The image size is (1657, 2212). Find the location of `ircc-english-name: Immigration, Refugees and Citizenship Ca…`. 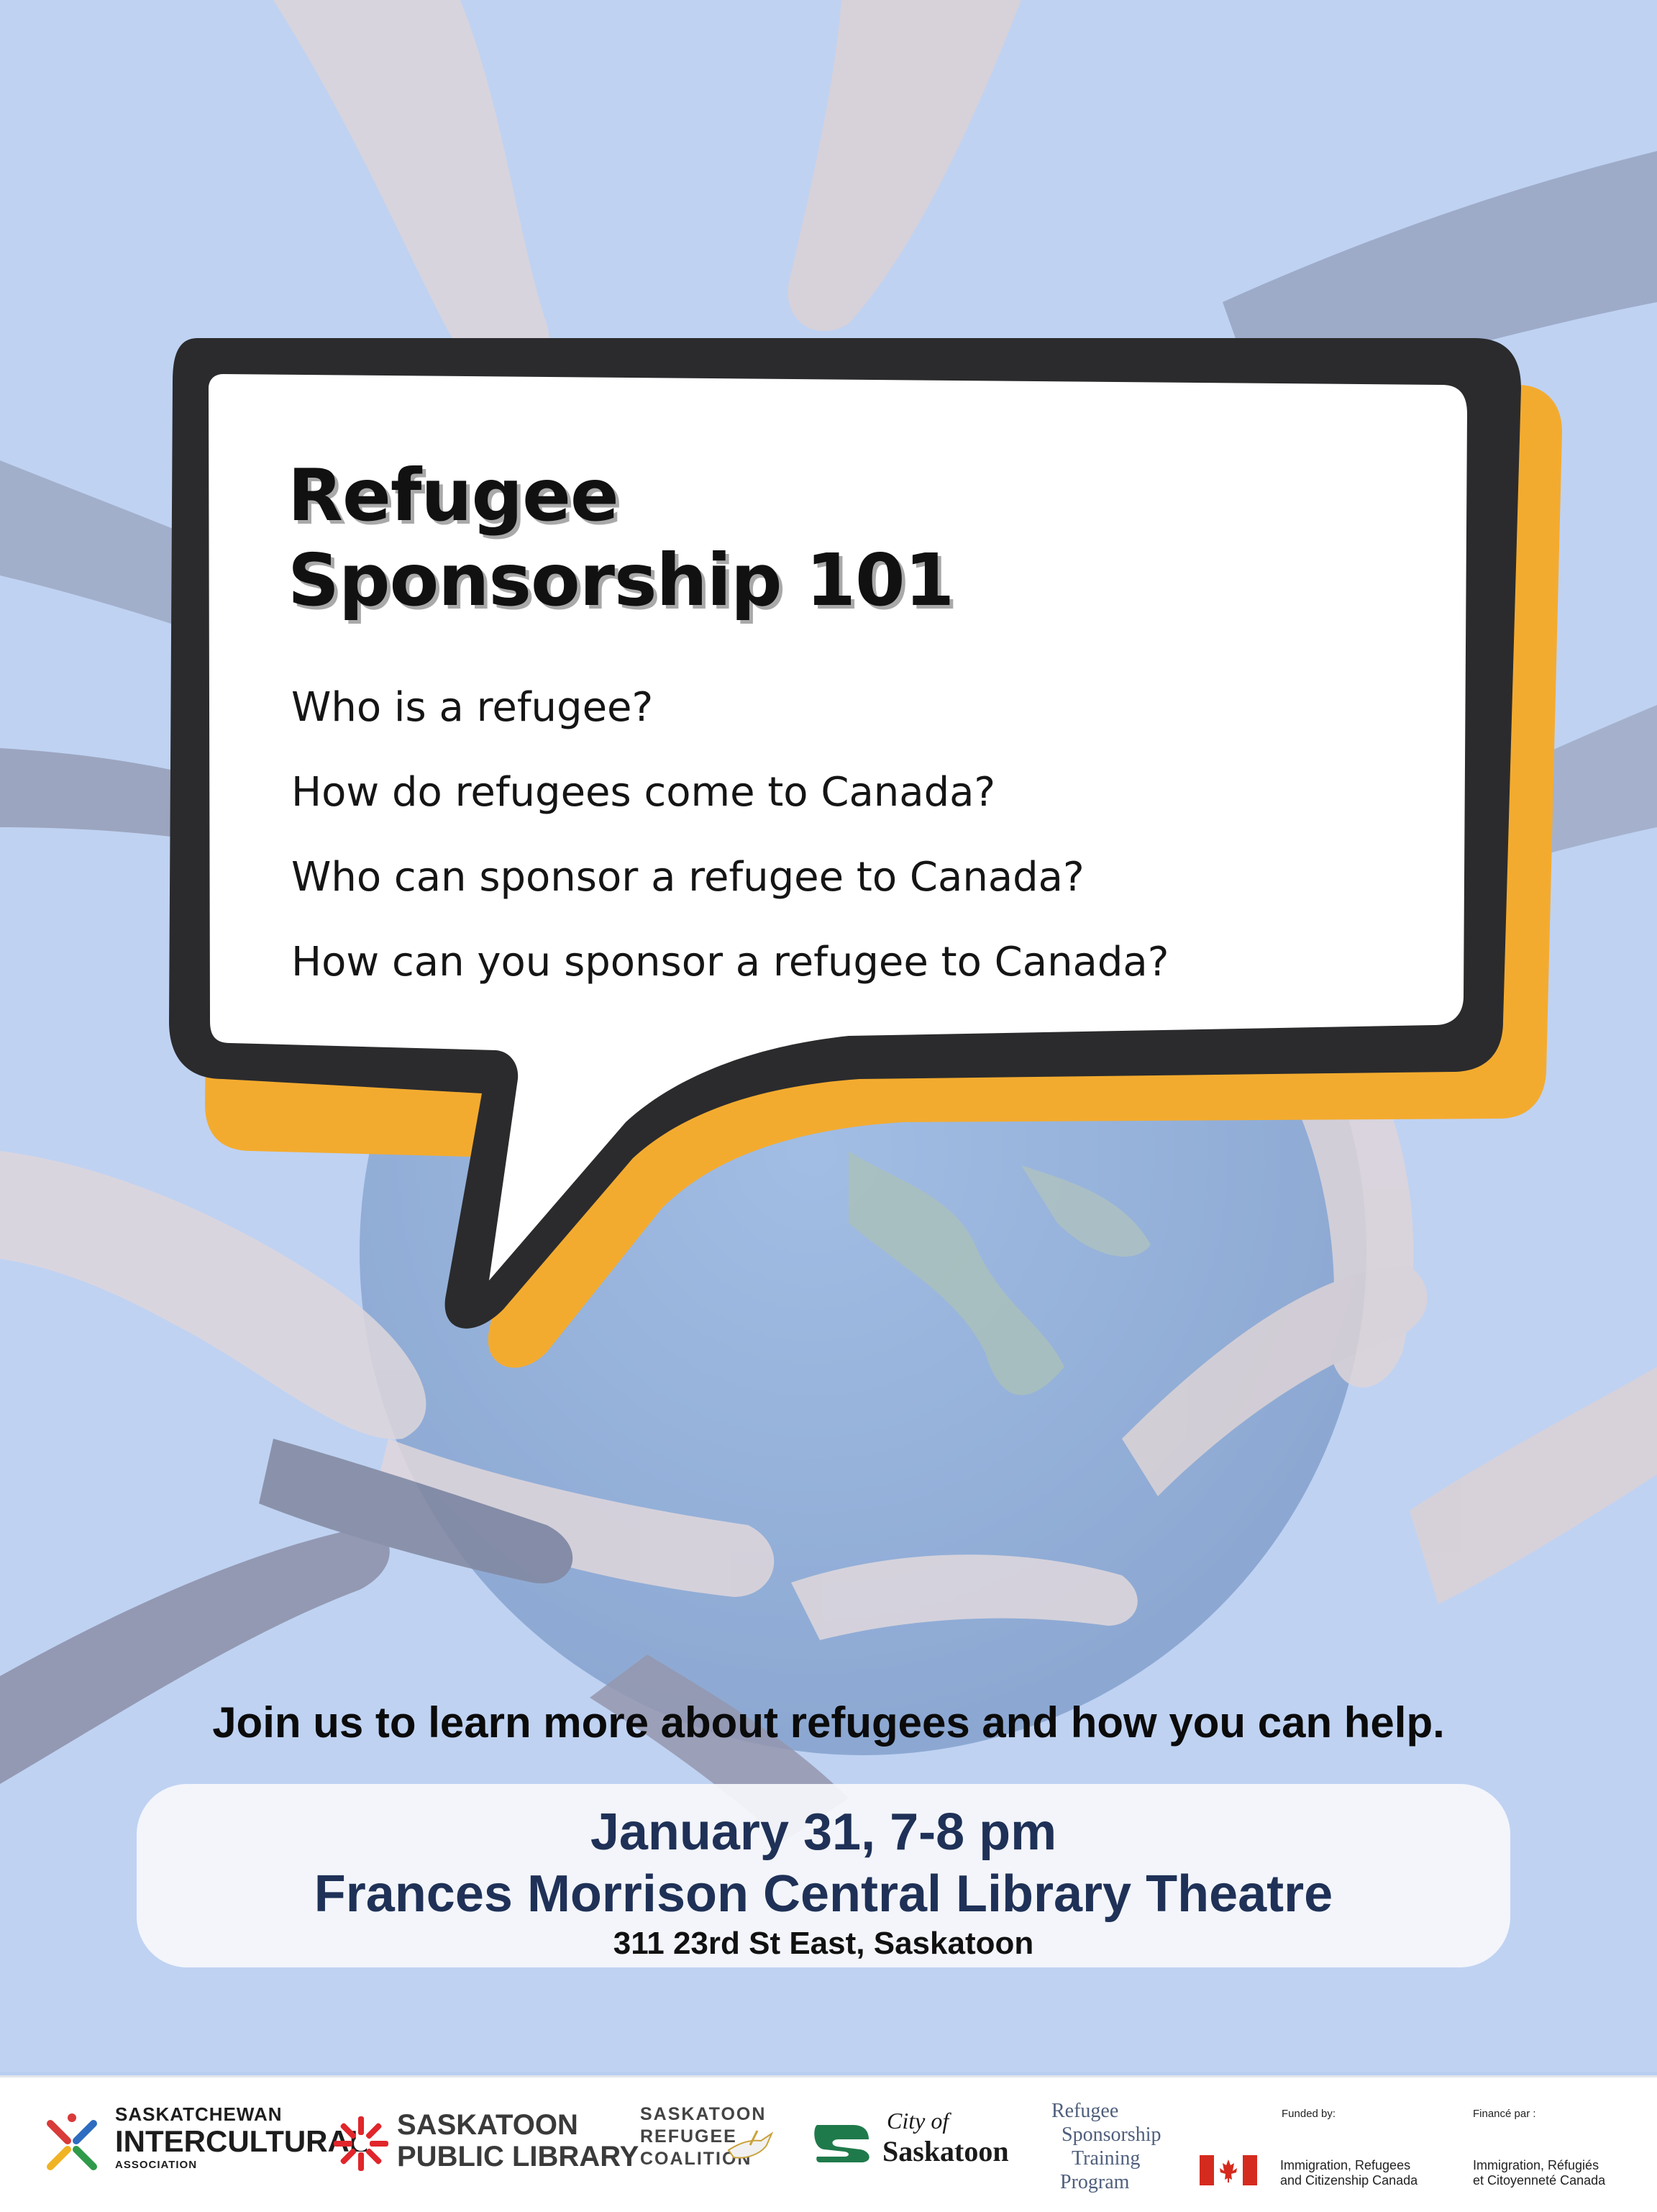

ircc-english-name: Immigration, Refugees and Citizenship Ca… is located at coordinates (1349, 2173).